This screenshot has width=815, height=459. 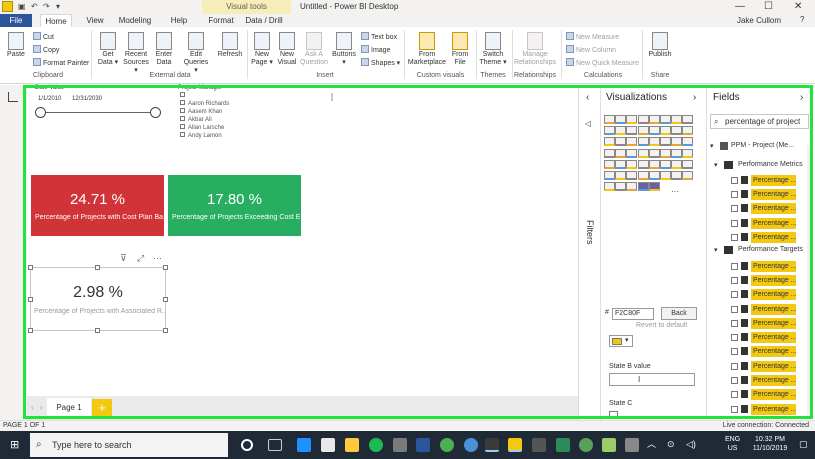 I want to click on edge-icon, so click(x=304, y=445).